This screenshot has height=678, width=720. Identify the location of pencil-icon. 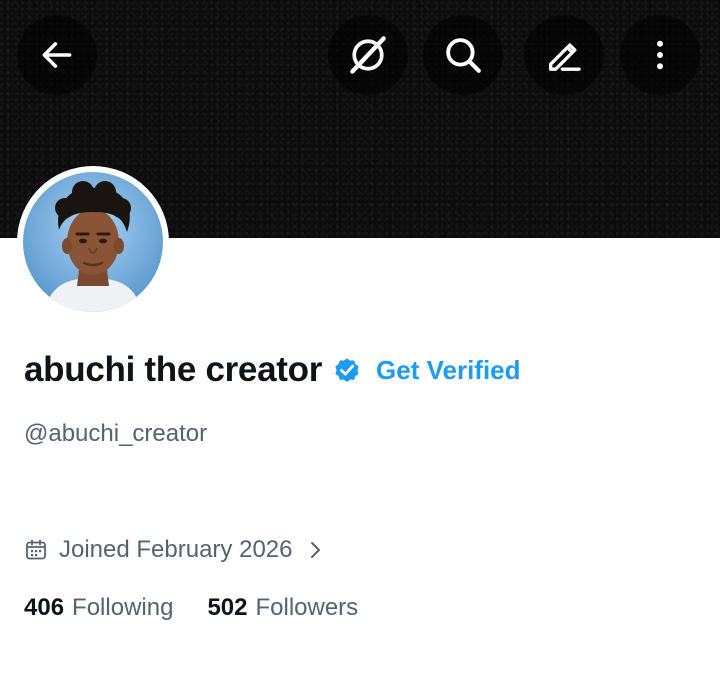
(565, 57).